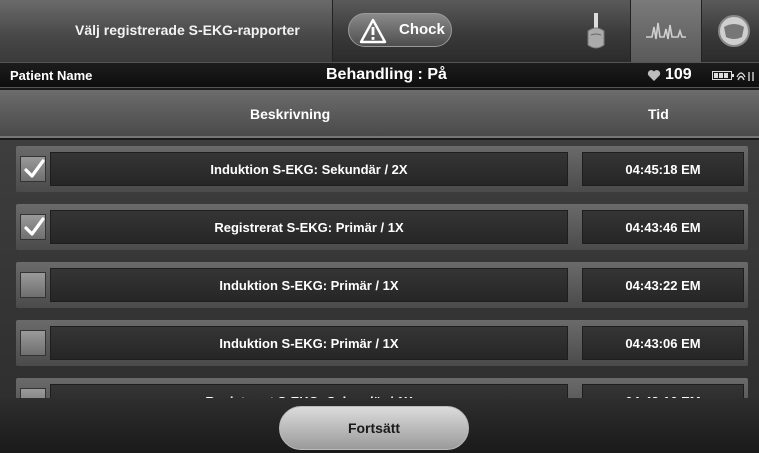 This screenshot has height=453, width=759. Describe the element at coordinates (663, 169) in the screenshot. I see `row-time: 04:45:18 EM` at that location.